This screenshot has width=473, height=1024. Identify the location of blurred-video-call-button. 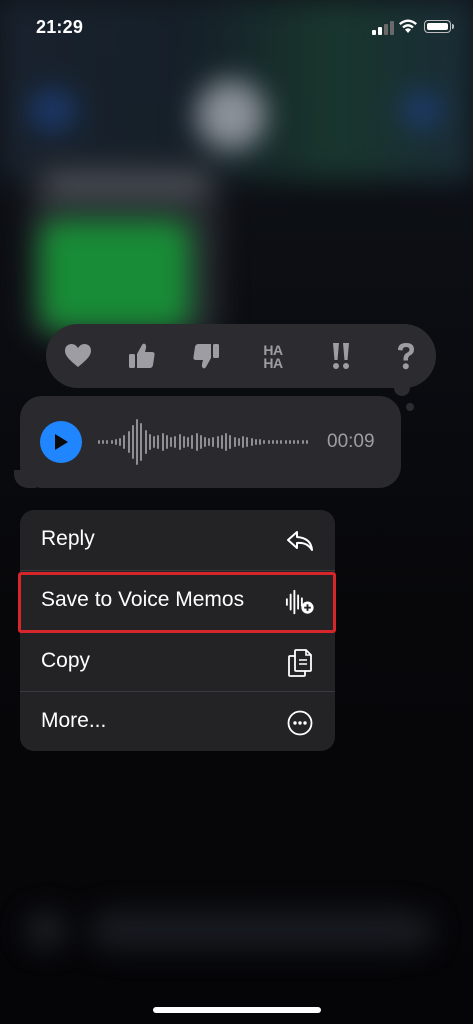
(422, 110).